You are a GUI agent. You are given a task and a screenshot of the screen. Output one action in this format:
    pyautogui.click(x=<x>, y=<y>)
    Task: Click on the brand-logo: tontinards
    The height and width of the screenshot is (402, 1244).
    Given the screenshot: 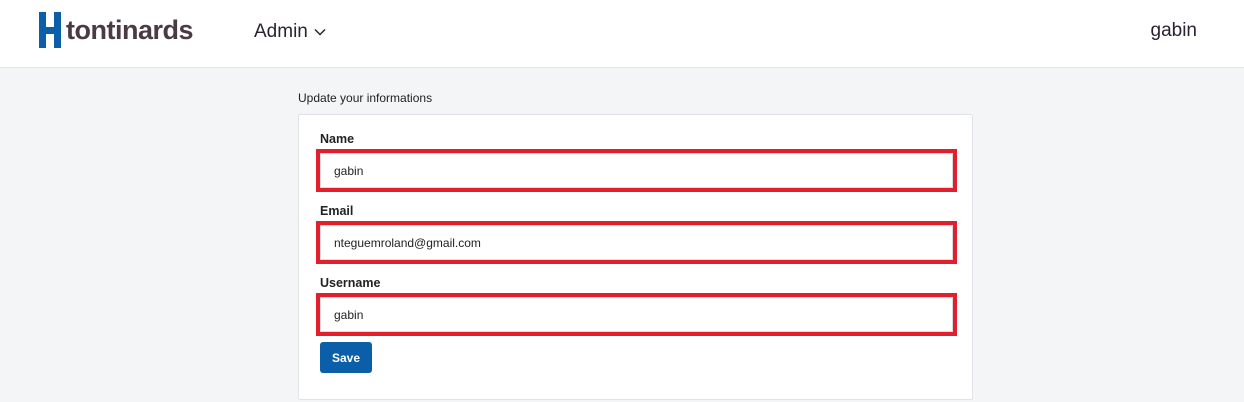 What is the action you would take?
    pyautogui.click(x=116, y=30)
    